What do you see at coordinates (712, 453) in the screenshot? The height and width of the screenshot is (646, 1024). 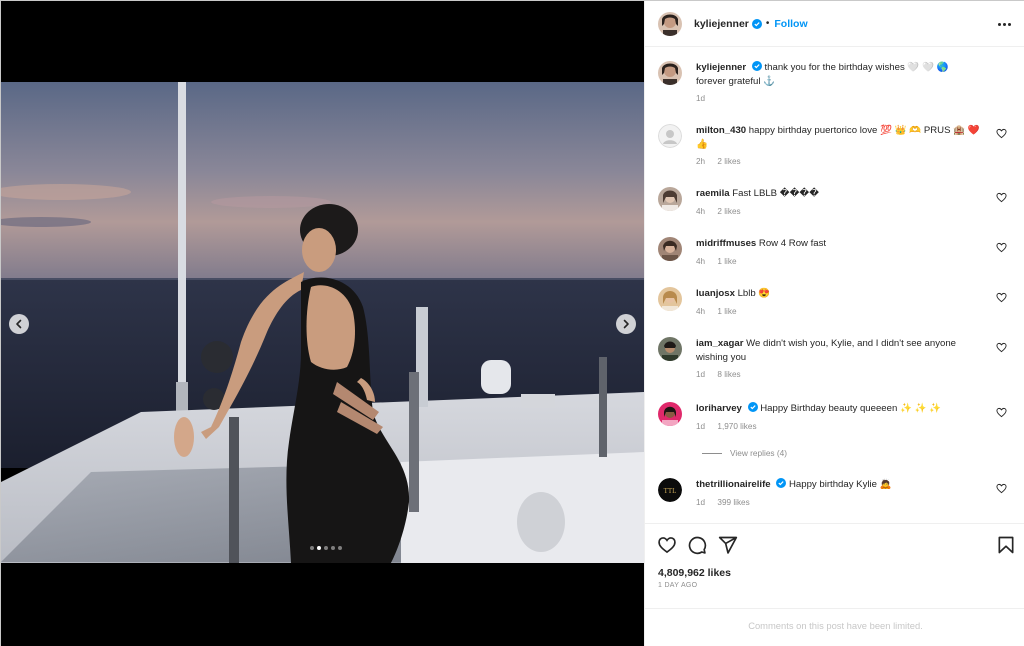 I see `replies-divider` at bounding box center [712, 453].